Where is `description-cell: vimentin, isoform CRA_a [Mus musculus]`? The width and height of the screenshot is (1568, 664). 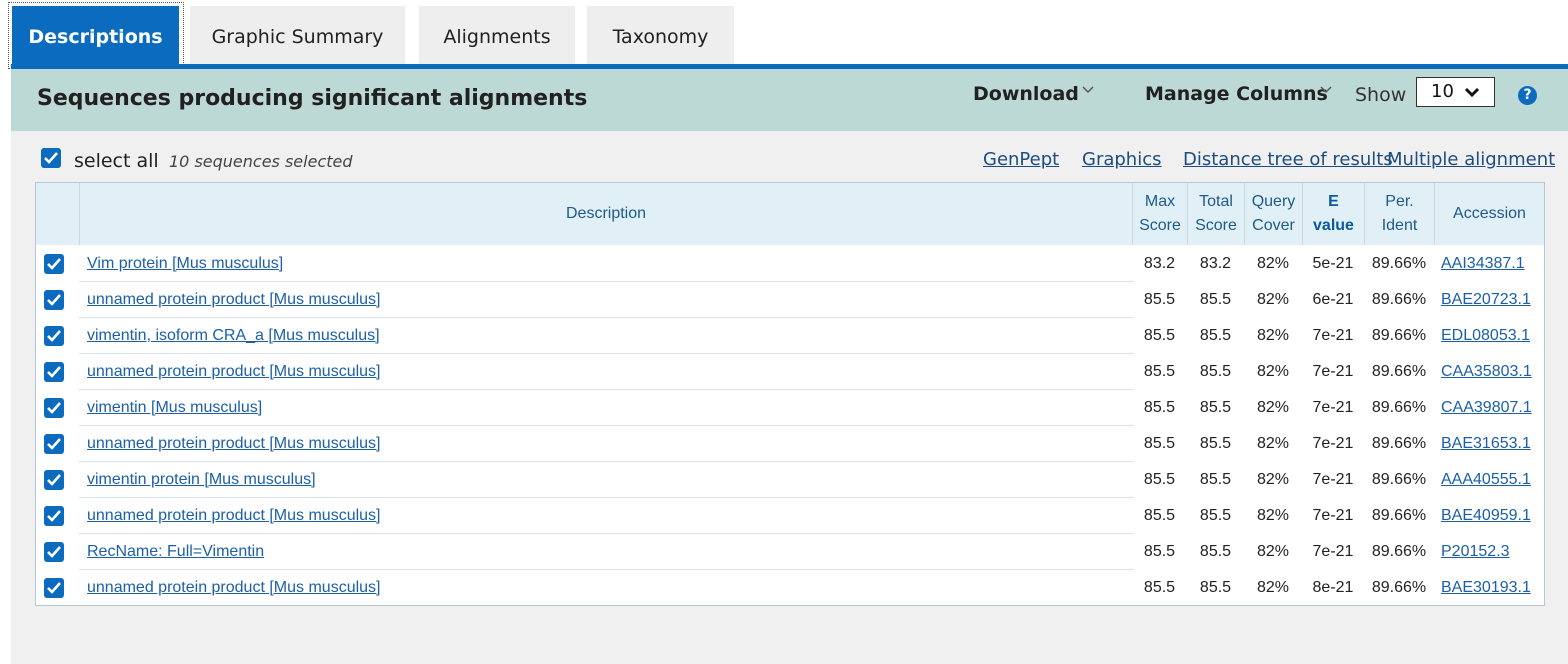 description-cell: vimentin, isoform CRA_a [Mus musculus] is located at coordinates (607, 336).